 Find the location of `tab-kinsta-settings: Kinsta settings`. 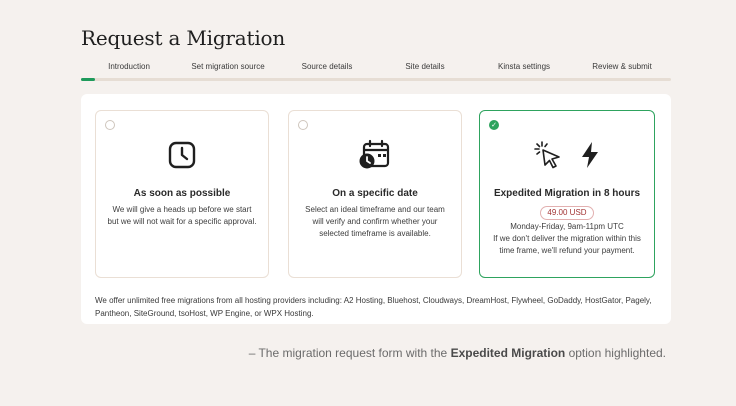

tab-kinsta-settings: Kinsta settings is located at coordinates (524, 66).